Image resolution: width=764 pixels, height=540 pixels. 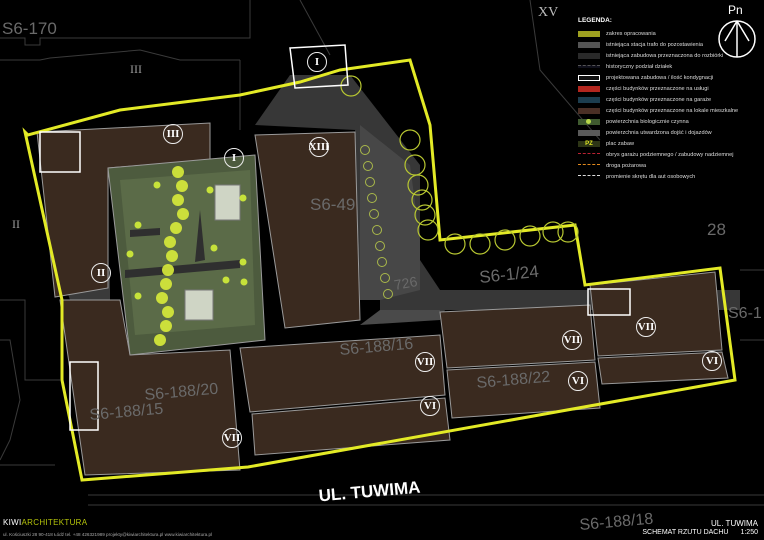 What do you see at coordinates (749, 532) in the screenshot?
I see `sheet-scale: 1:250` at bounding box center [749, 532].